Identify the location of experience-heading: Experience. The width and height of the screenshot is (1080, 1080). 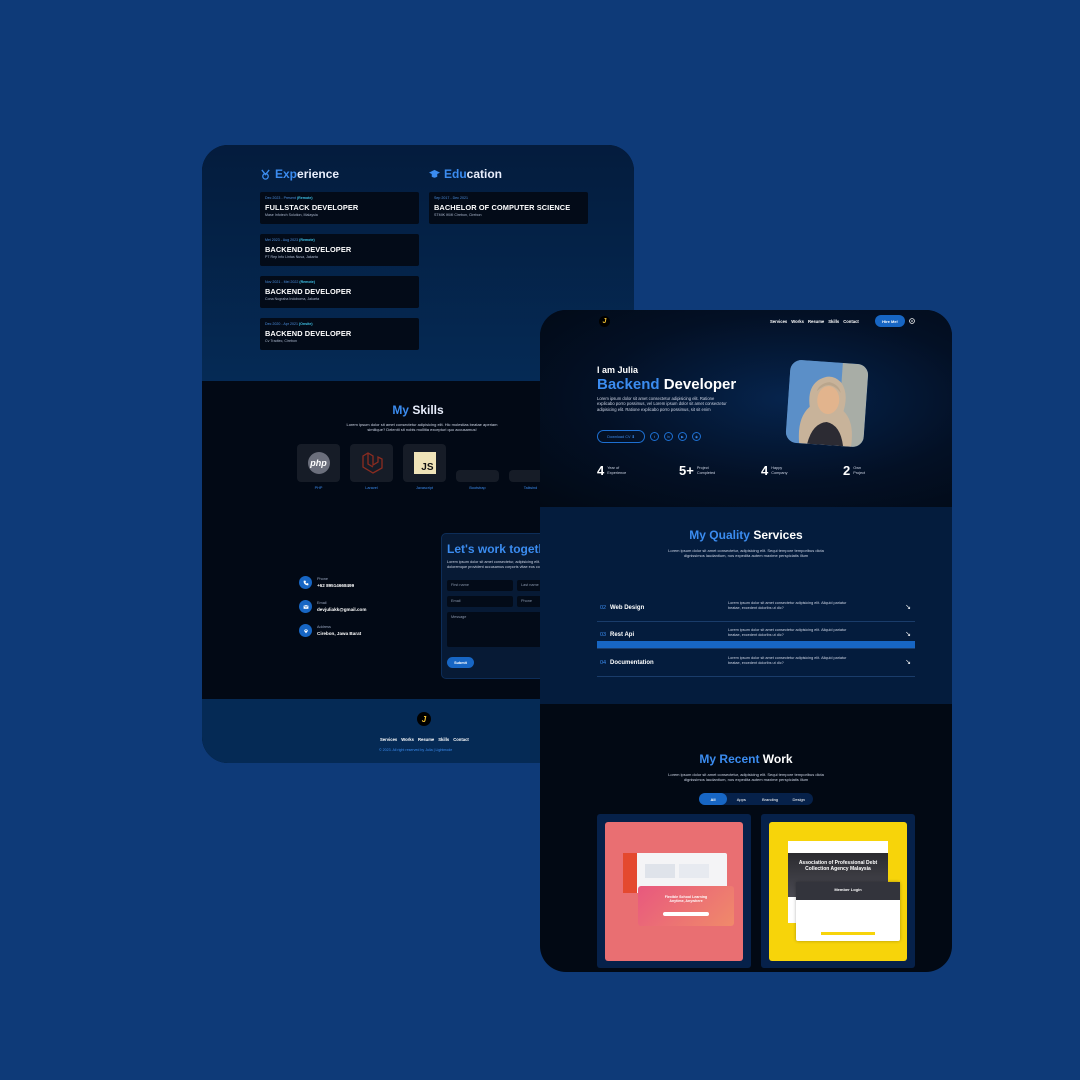
(299, 174).